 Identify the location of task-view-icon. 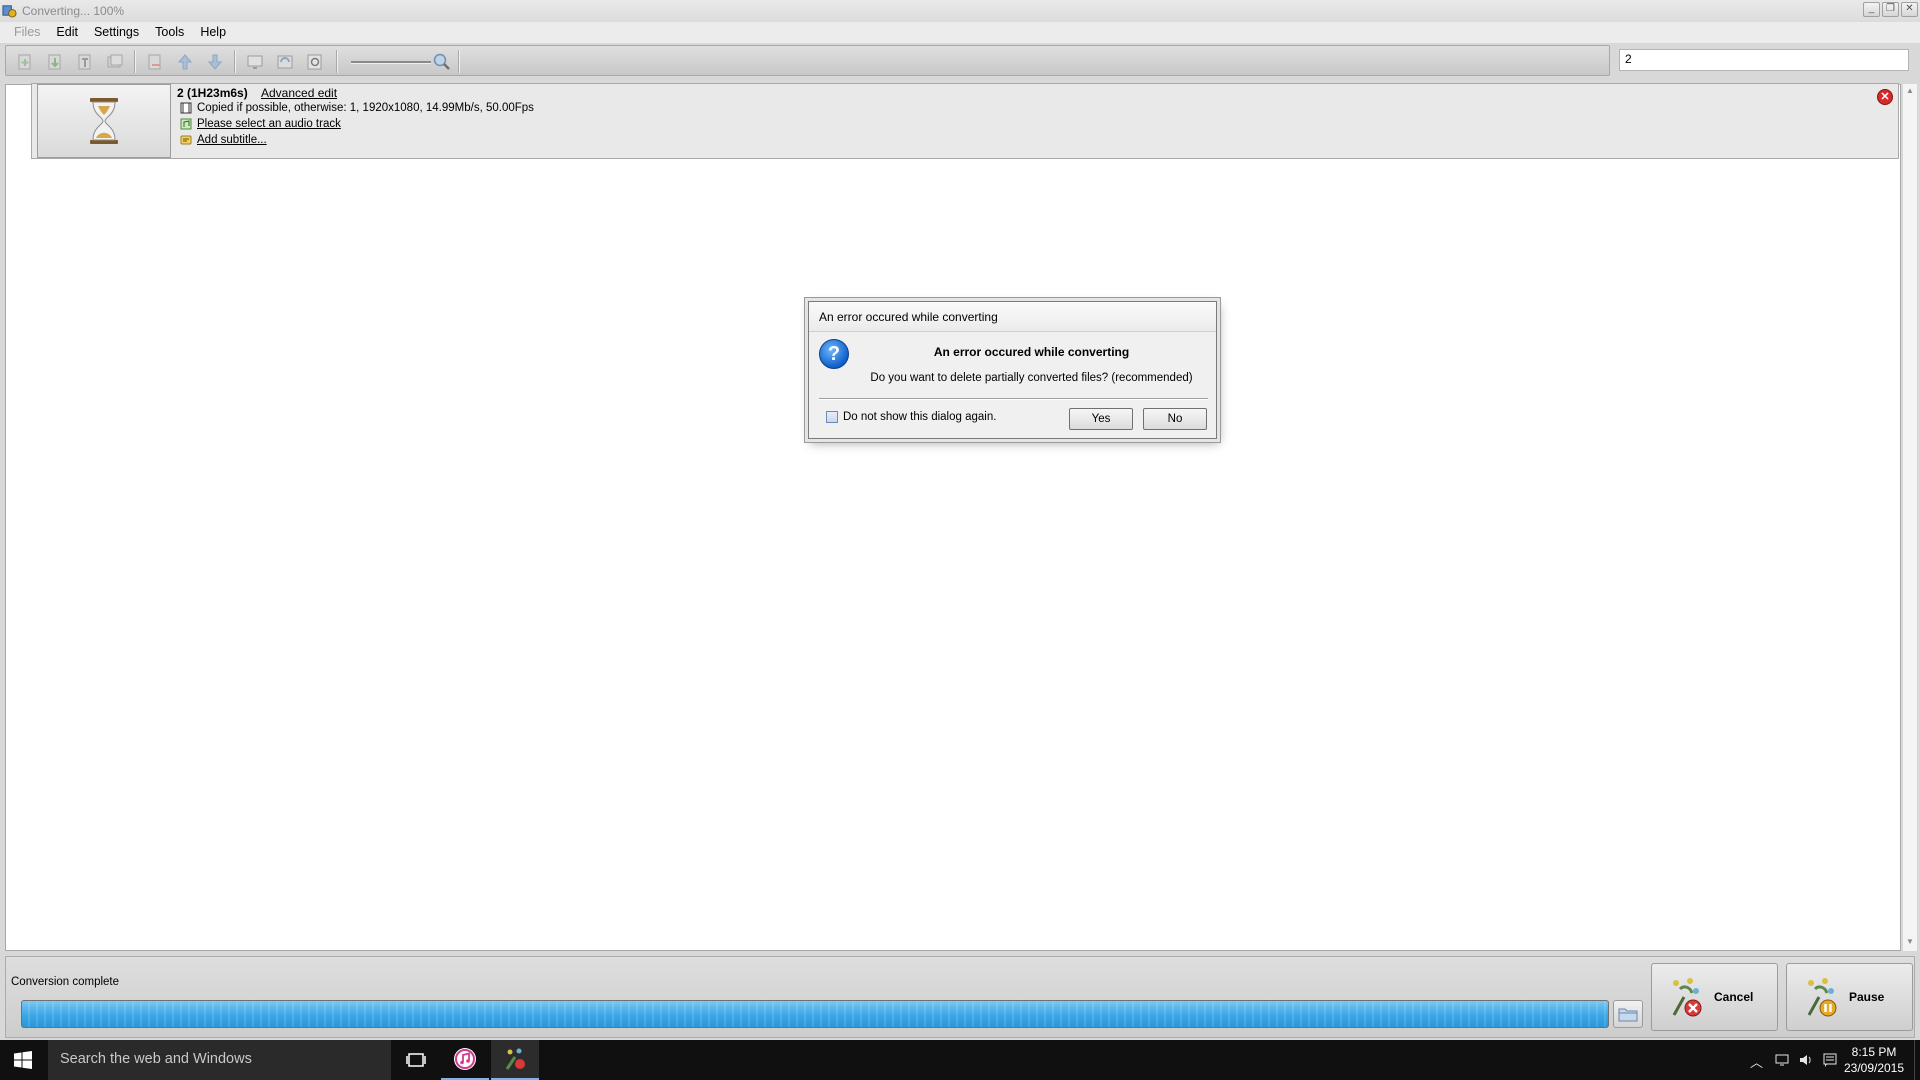
(416, 1060).